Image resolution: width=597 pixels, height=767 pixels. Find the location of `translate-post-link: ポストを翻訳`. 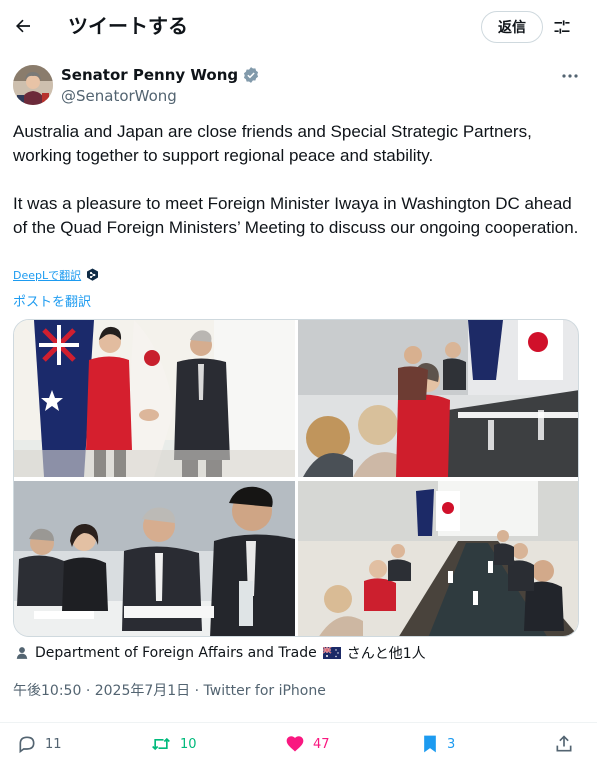

translate-post-link: ポストを翻訳 is located at coordinates (52, 300).